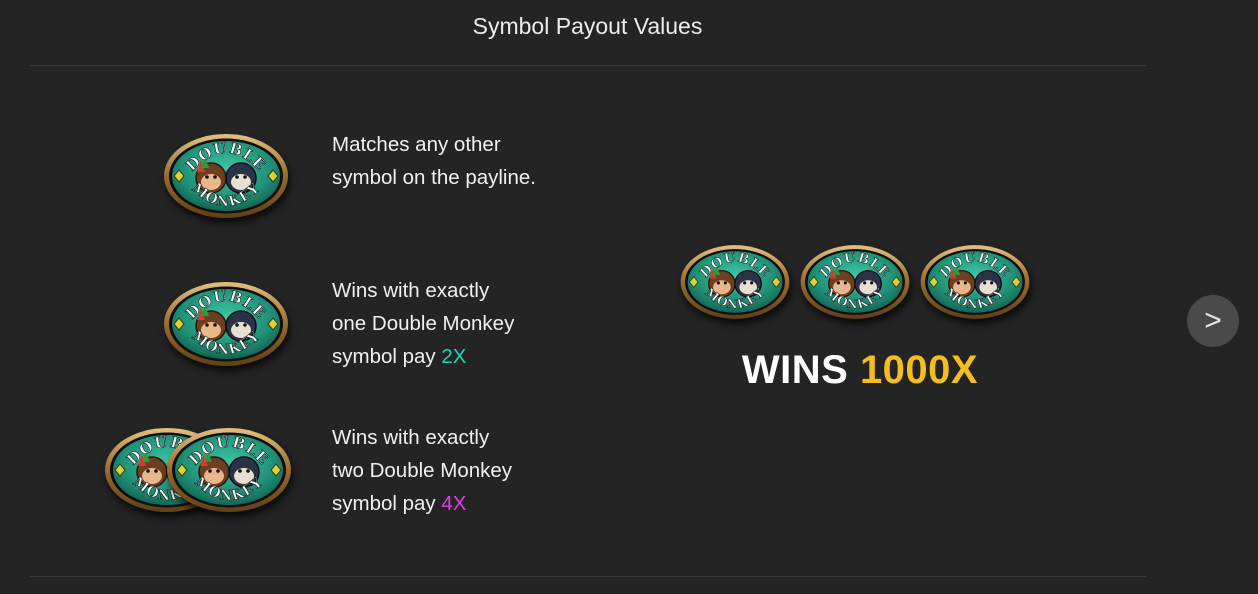 Image resolution: width=1258 pixels, height=594 pixels. What do you see at coordinates (434, 177) in the screenshot?
I see `row-1-line-2: symbol on the payline.` at bounding box center [434, 177].